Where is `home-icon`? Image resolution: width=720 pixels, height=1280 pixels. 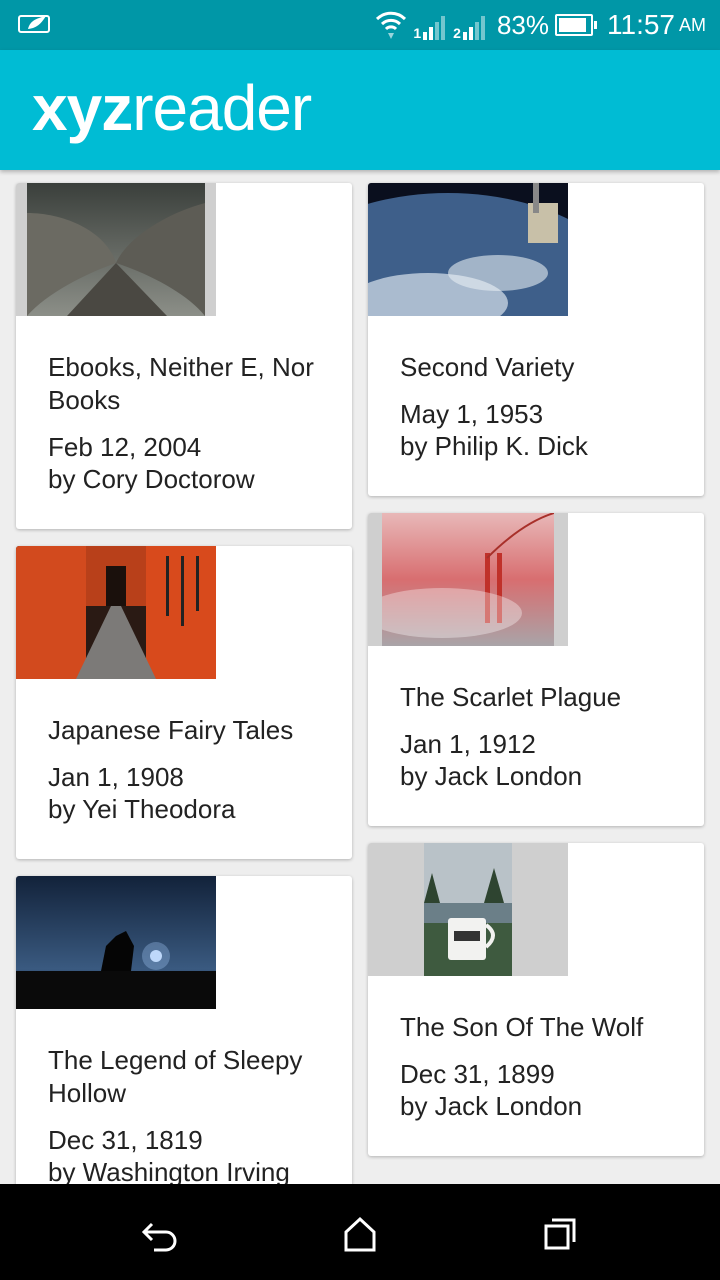 home-icon is located at coordinates (360, 1234).